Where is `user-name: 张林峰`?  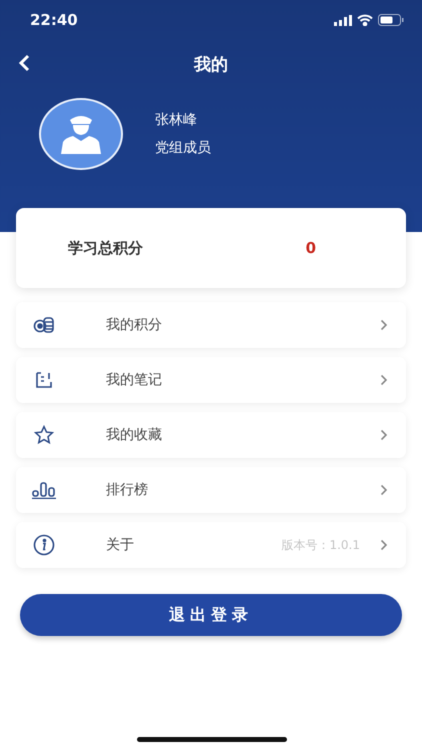
user-name: 张林峰 is located at coordinates (176, 120).